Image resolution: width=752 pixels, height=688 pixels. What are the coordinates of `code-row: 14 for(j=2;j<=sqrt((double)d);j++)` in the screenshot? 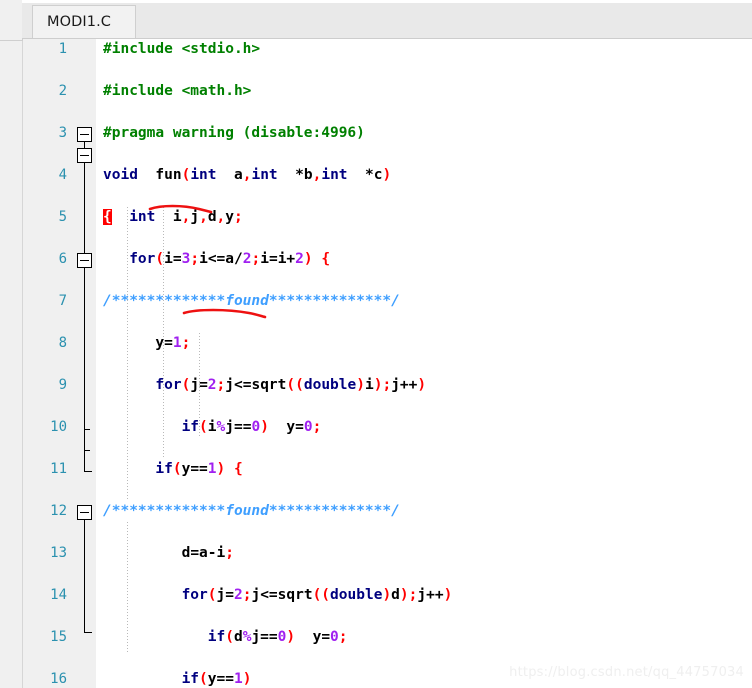 It's located at (387, 595).